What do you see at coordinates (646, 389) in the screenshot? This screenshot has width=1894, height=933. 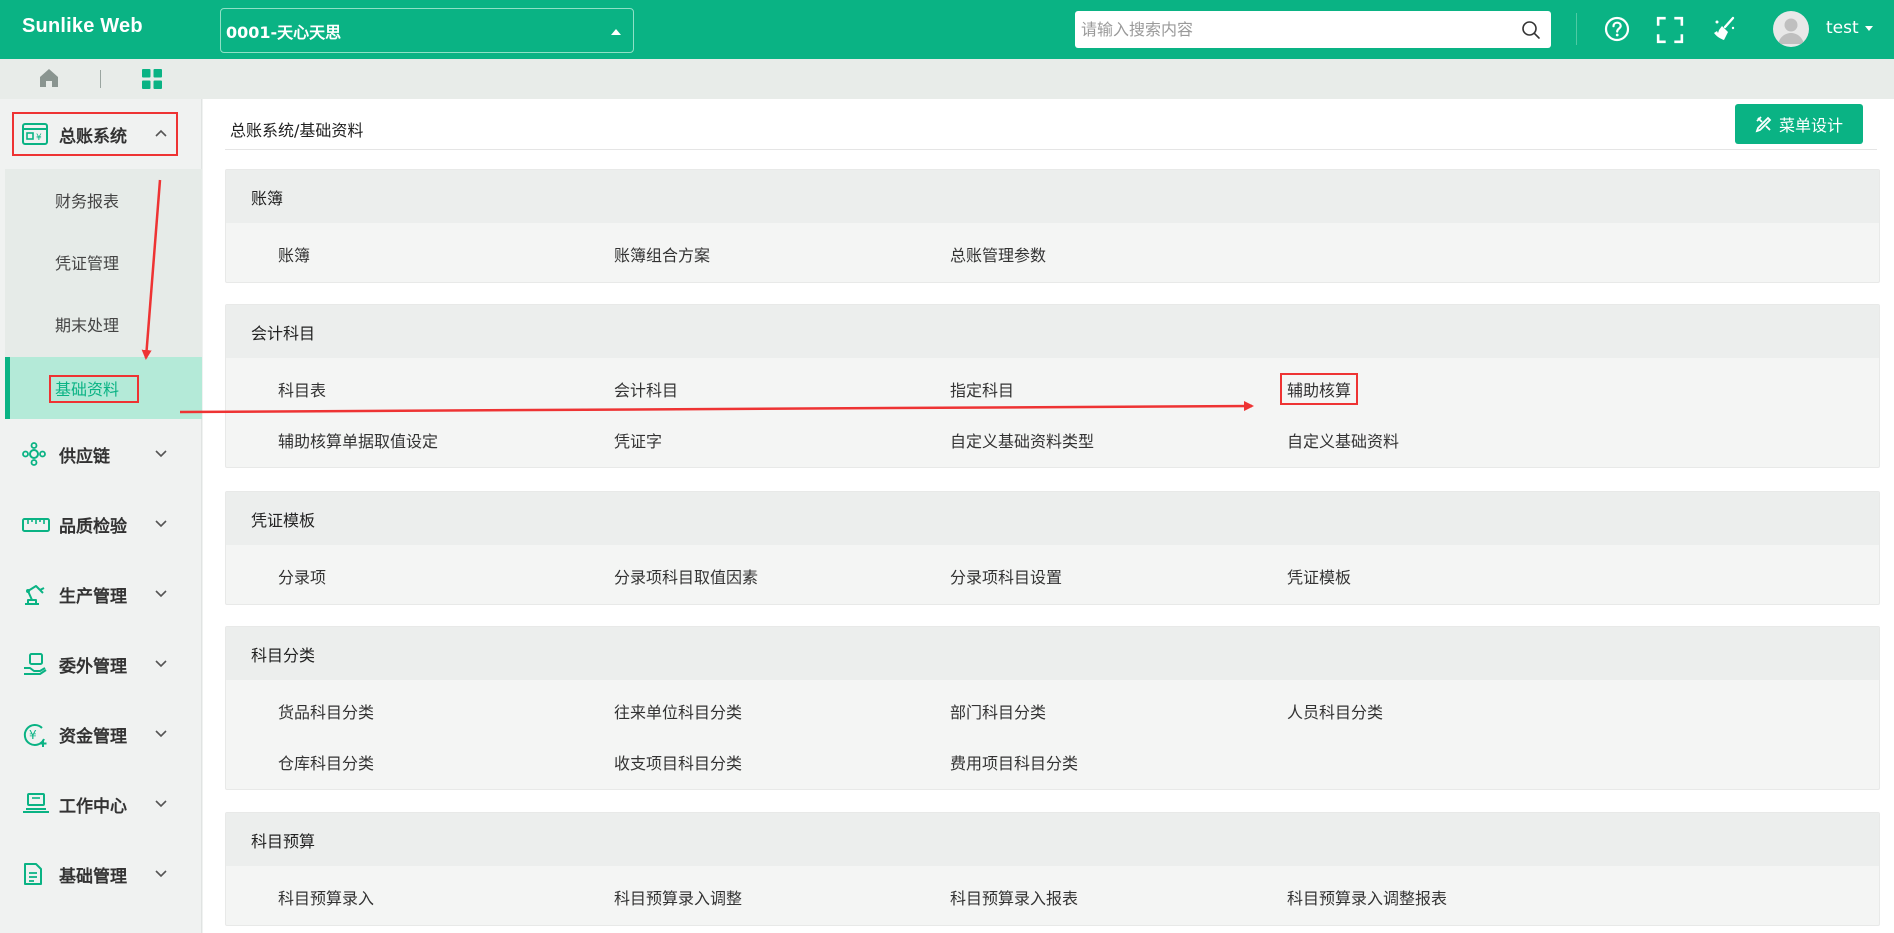 I see `menu-link: 会计科目` at bounding box center [646, 389].